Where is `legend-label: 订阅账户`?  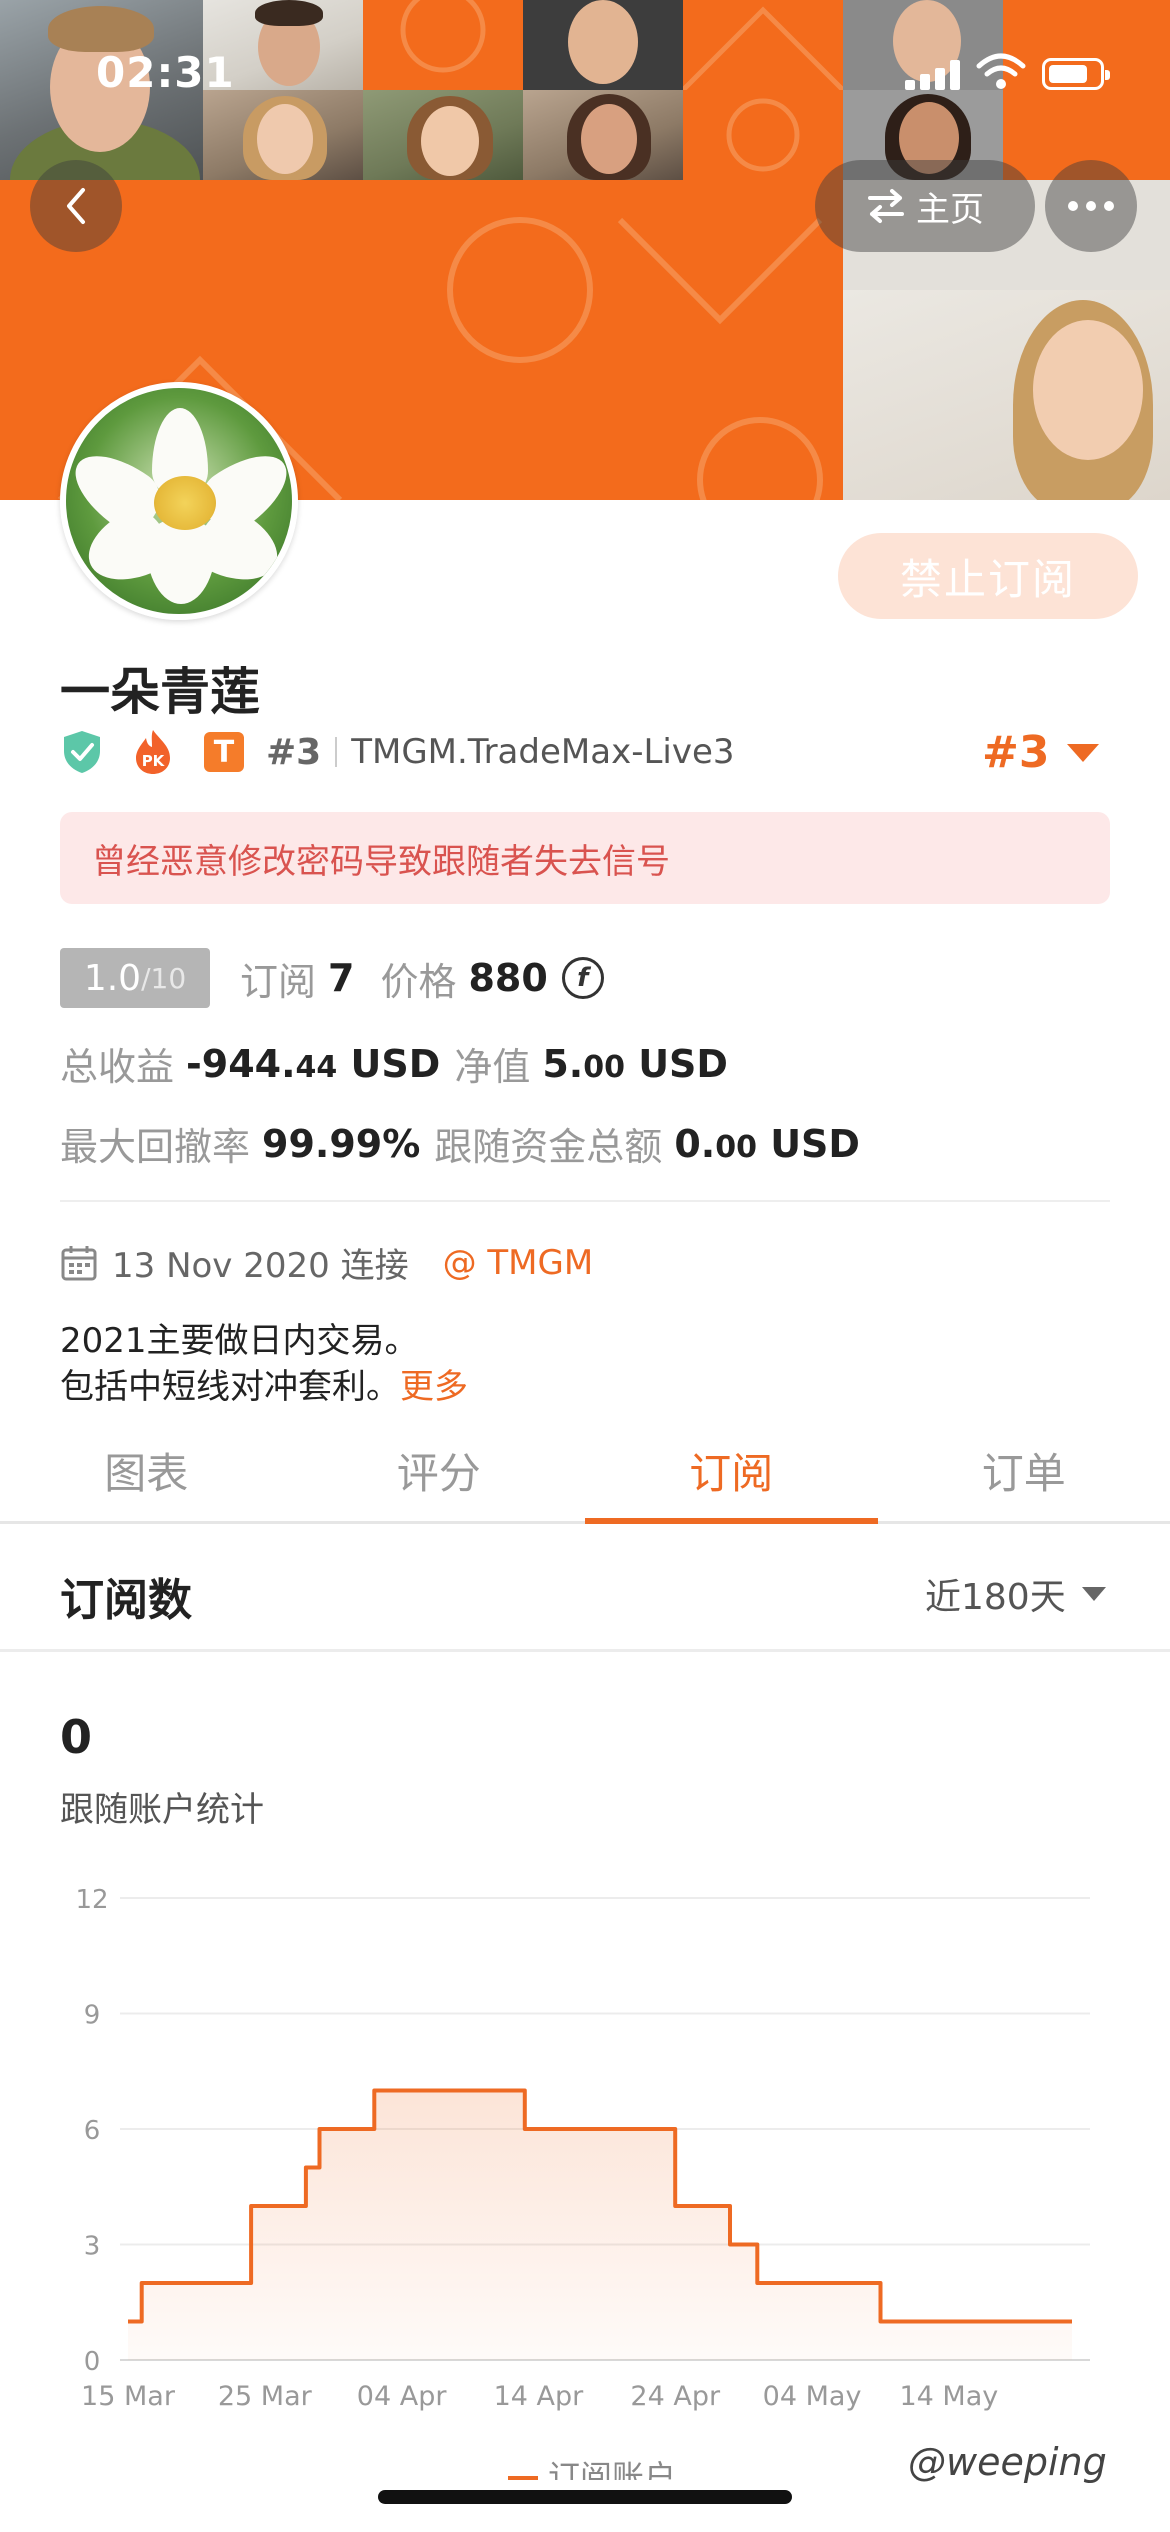 legend-label: 订阅账户 is located at coordinates (612, 2469).